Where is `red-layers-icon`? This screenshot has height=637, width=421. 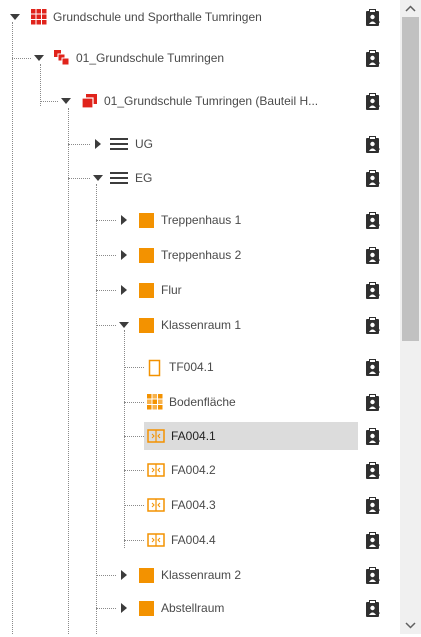
red-layers-icon is located at coordinates (90, 101).